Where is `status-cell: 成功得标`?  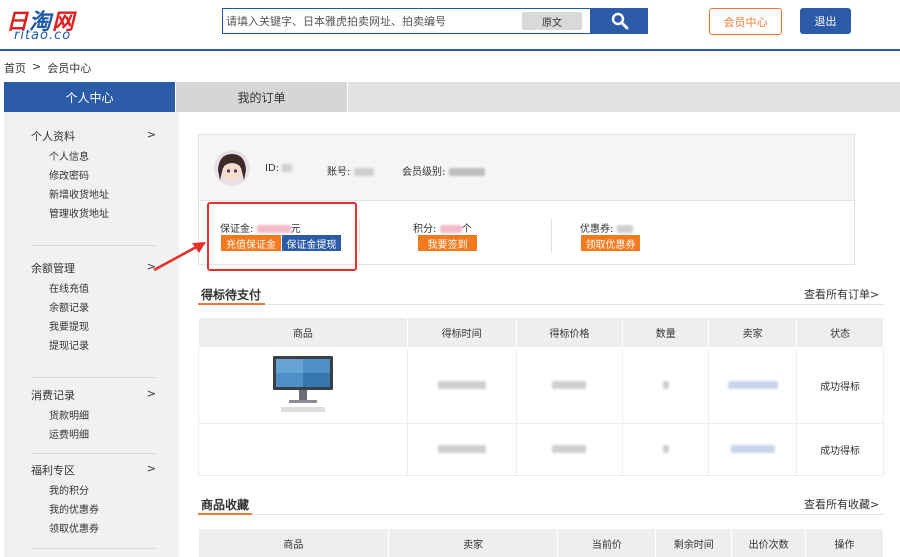
status-cell: 成功得标 is located at coordinates (840, 385).